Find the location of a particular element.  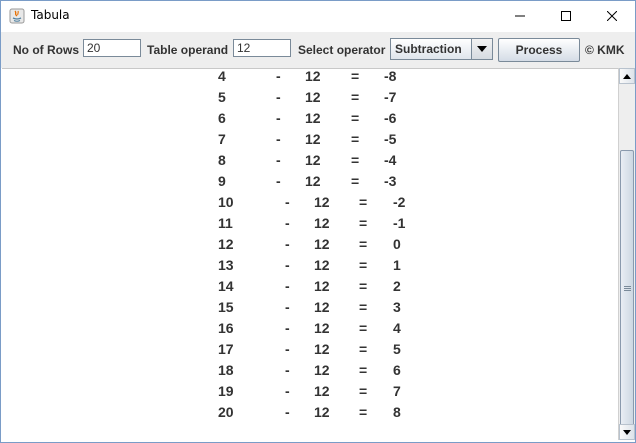

chevron-down-icon is located at coordinates (481, 49).